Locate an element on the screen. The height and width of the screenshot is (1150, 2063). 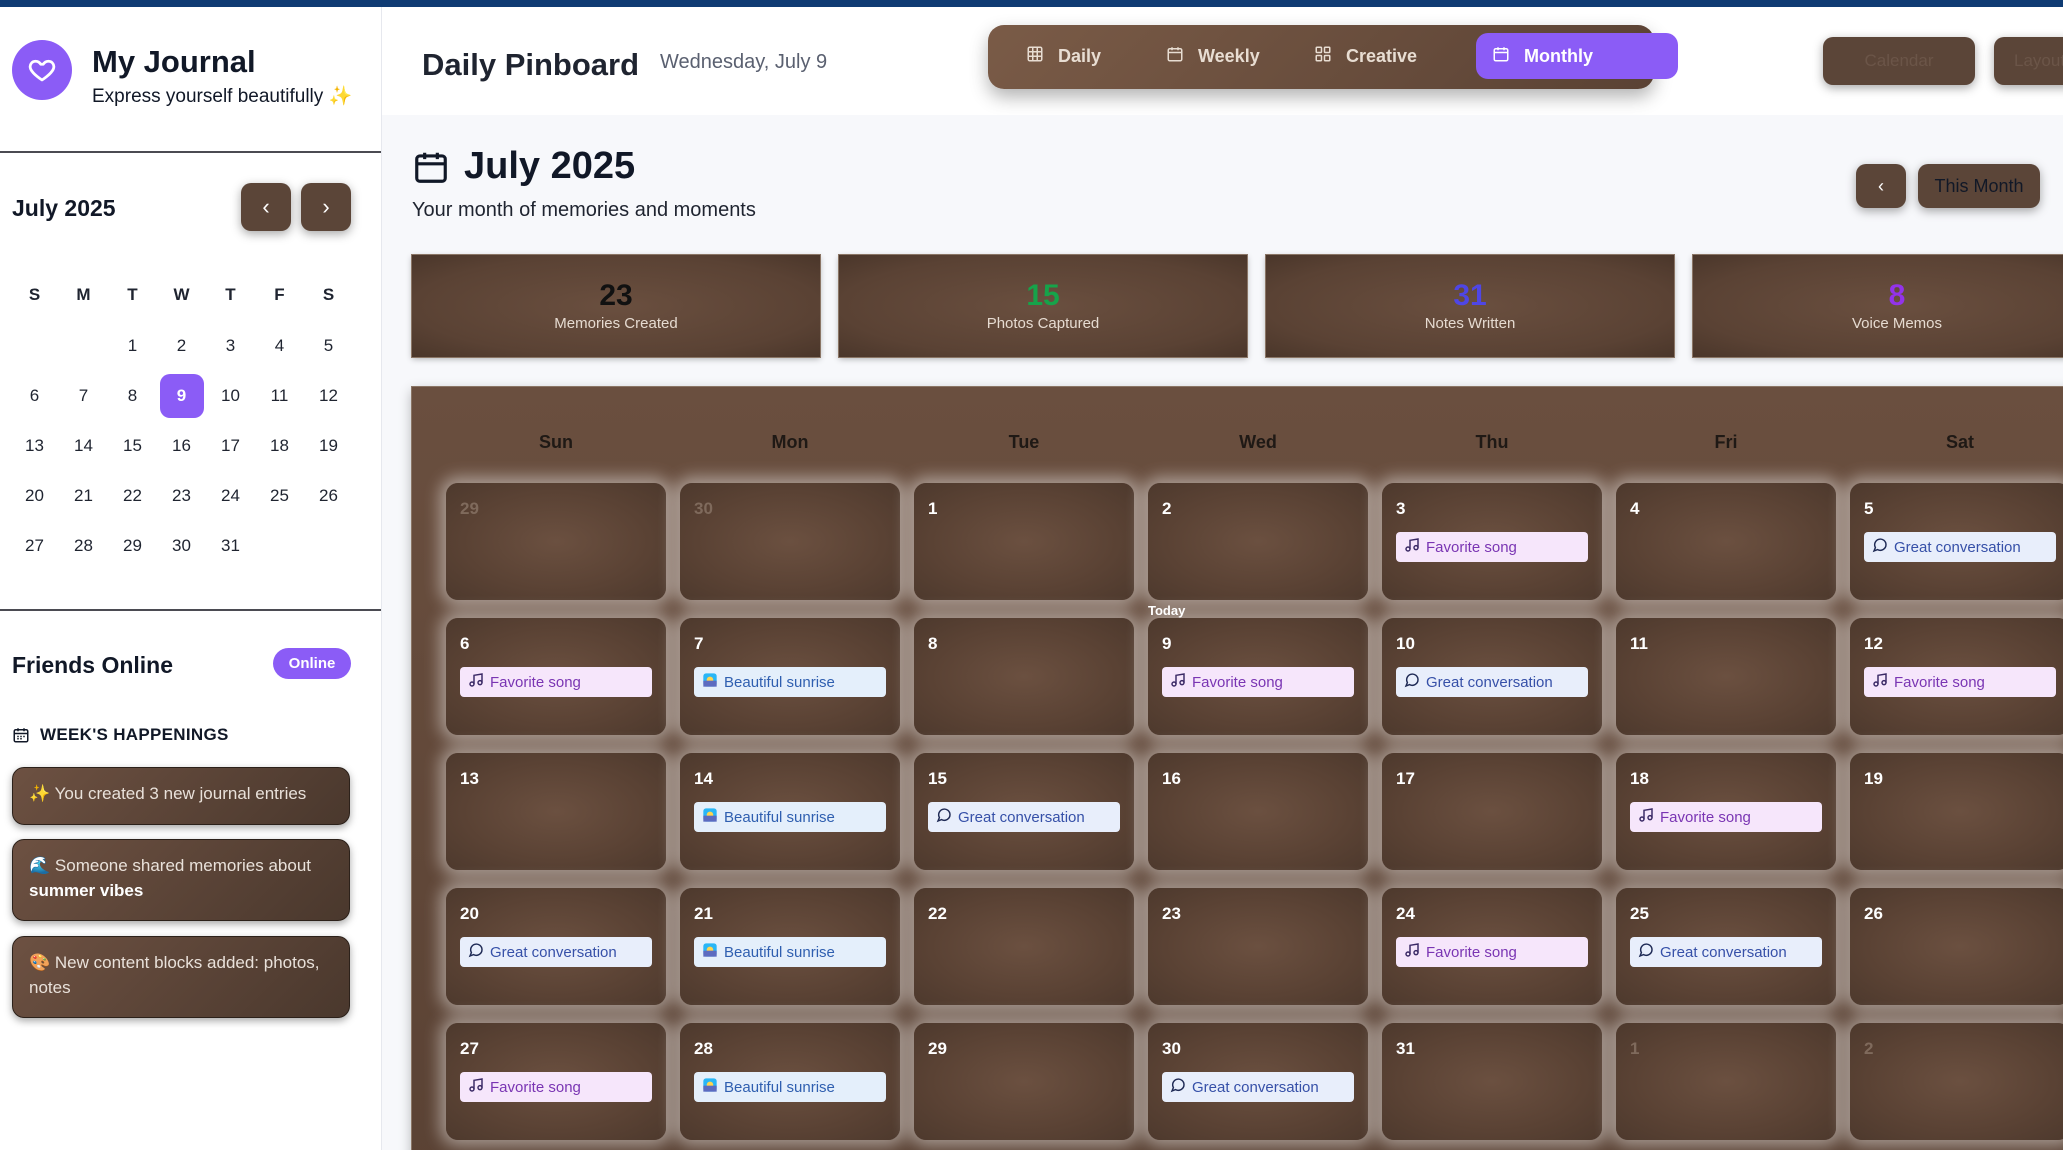
mini-calendar-day: 28 is located at coordinates (83, 546).